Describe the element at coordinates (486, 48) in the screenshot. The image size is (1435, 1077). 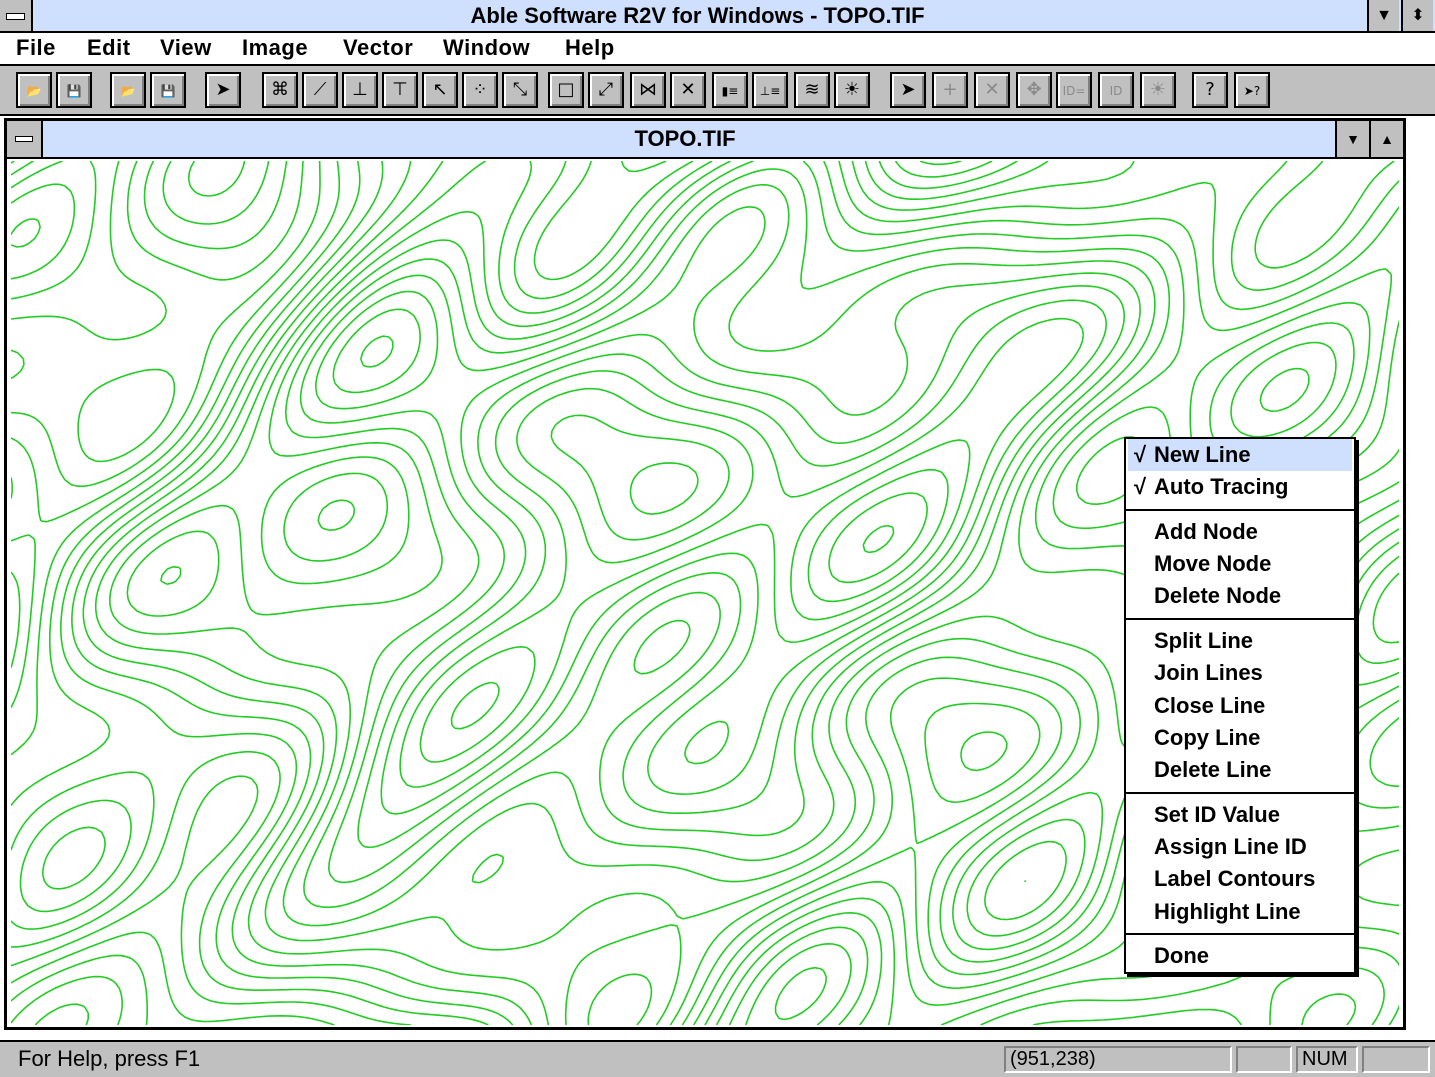
I see `menu-window: Window` at that location.